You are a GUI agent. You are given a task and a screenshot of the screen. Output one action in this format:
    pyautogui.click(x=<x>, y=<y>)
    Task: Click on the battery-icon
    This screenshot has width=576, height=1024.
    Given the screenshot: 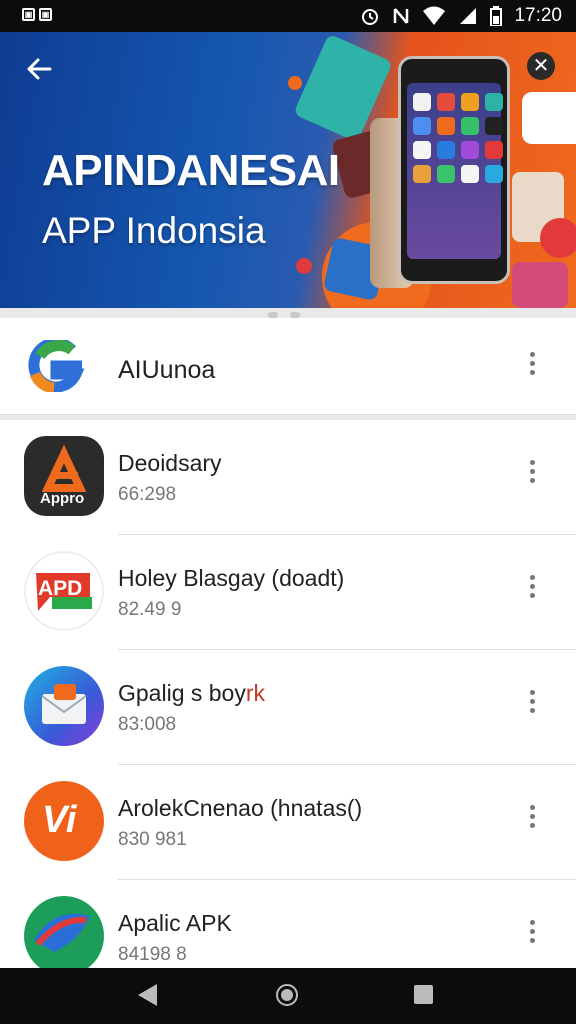 What is the action you would take?
    pyautogui.click(x=496, y=16)
    